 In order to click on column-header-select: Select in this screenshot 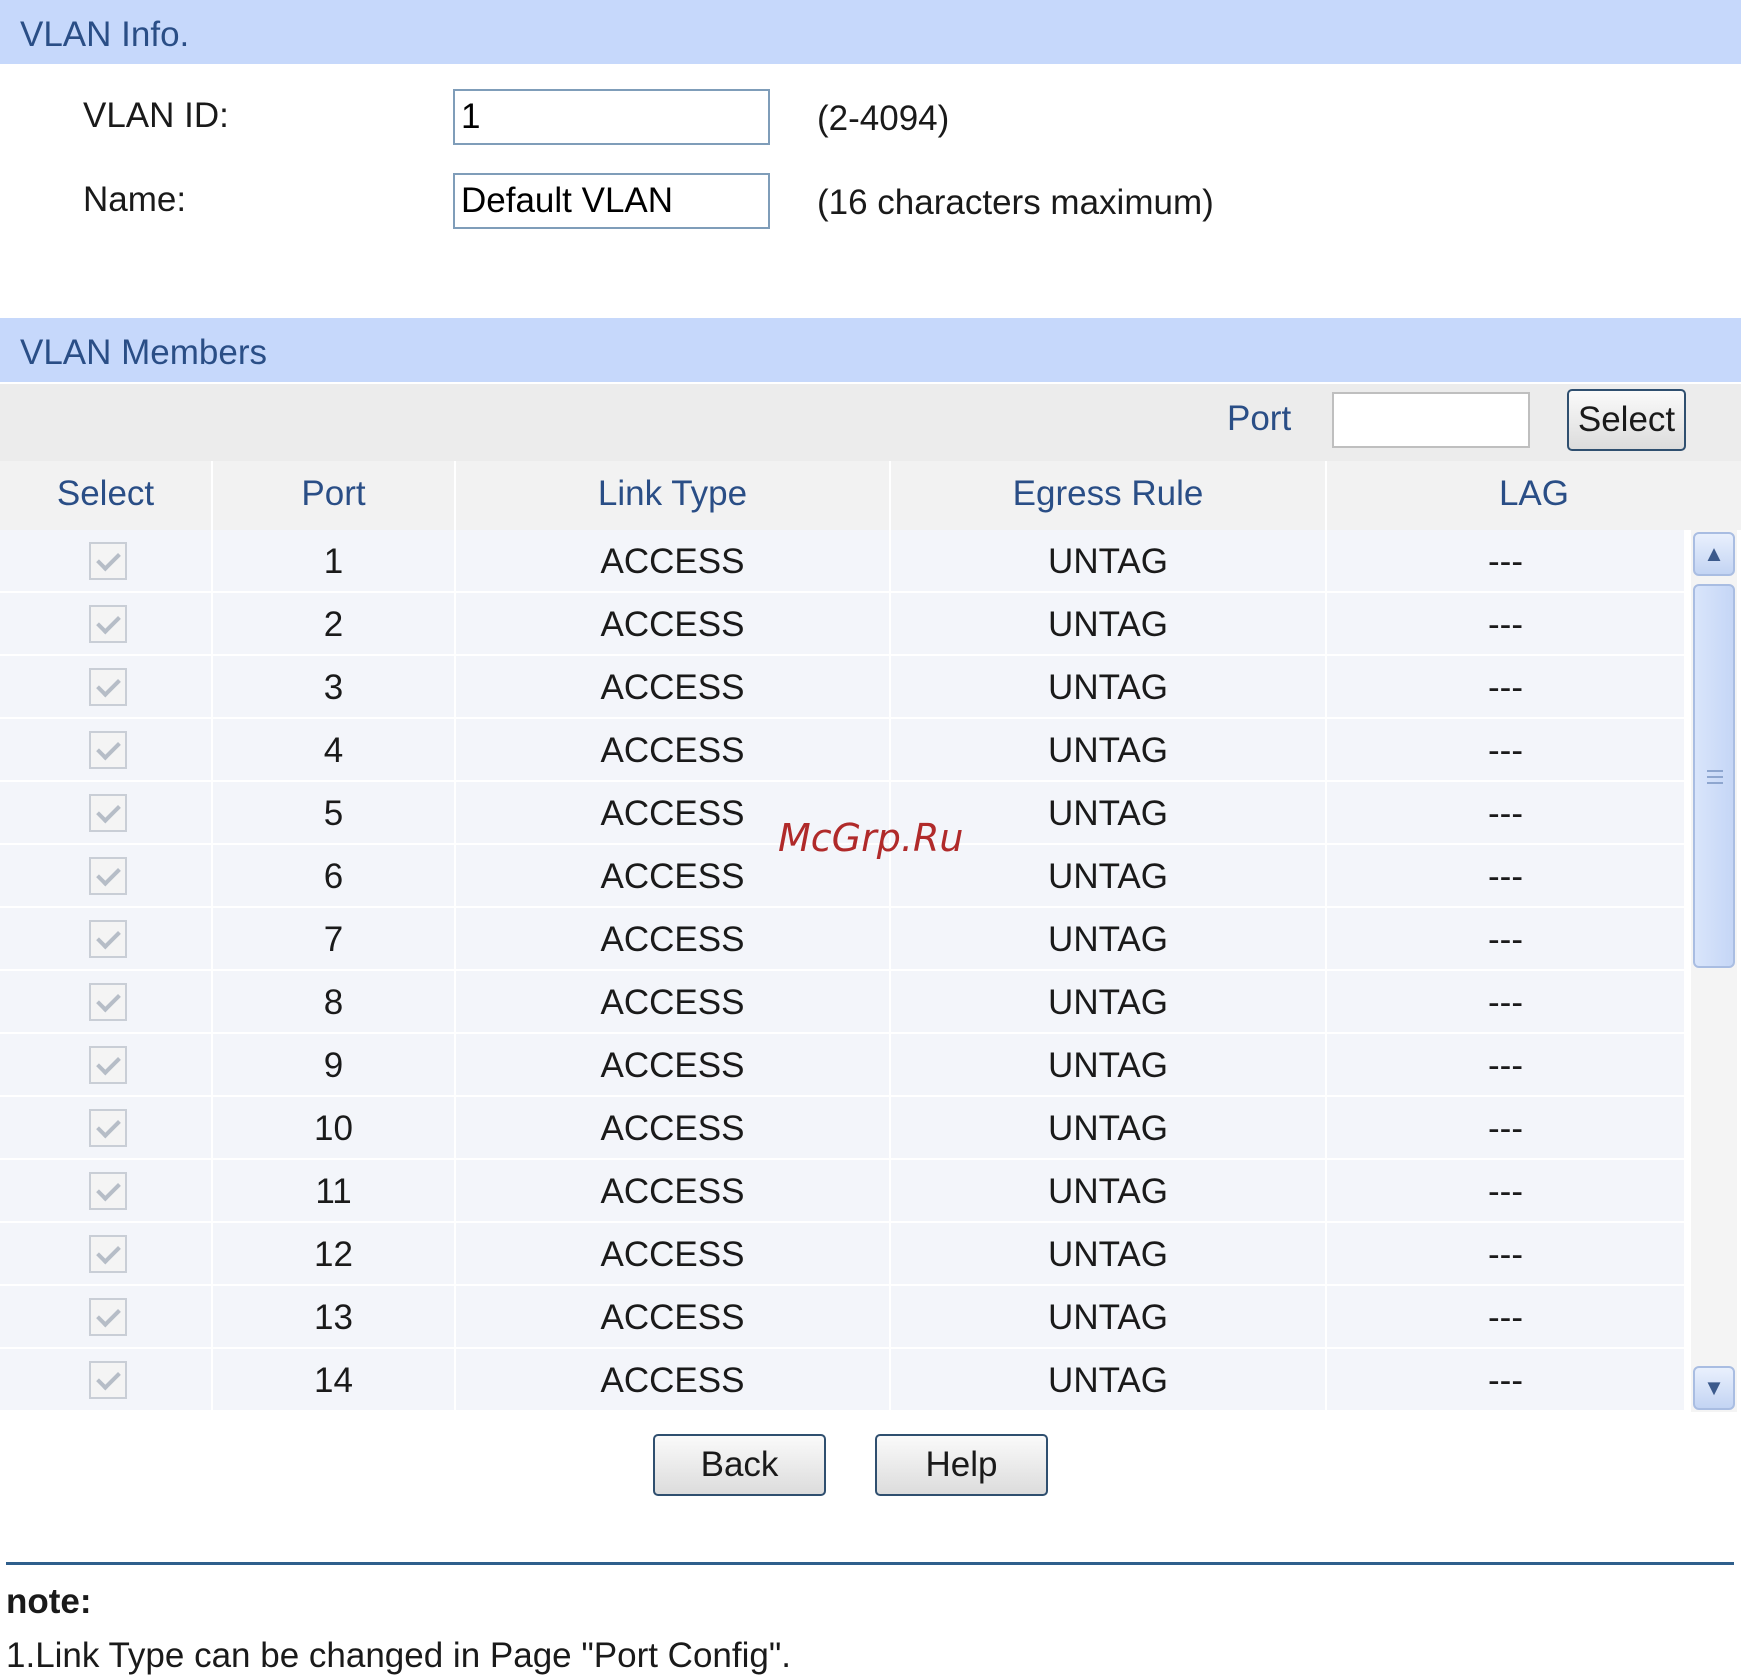, I will do `click(106, 495)`.